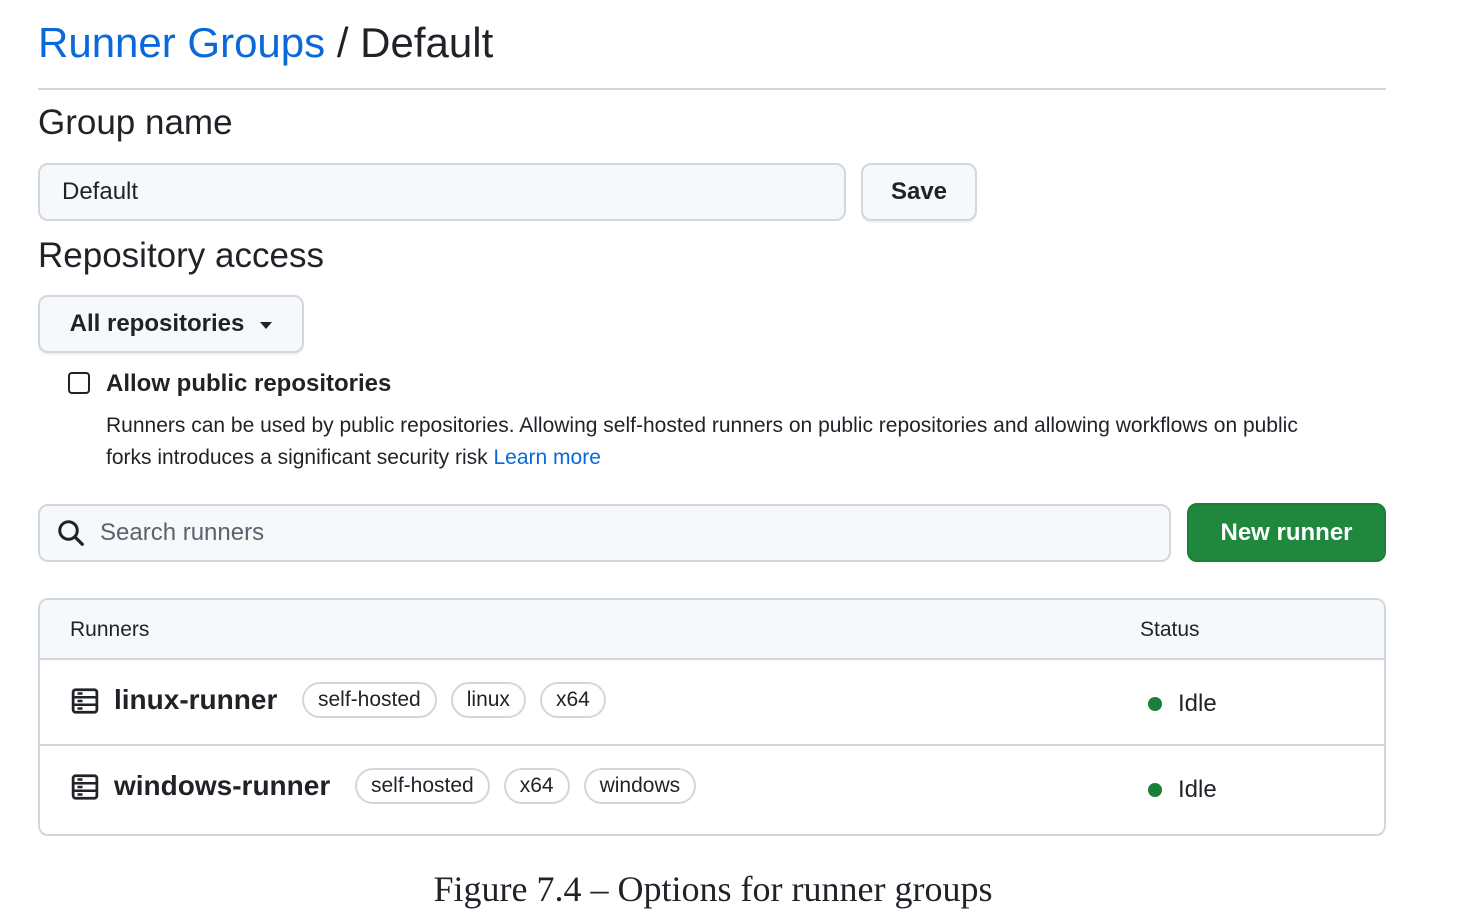 The width and height of the screenshot is (1470, 924). What do you see at coordinates (182, 532) in the screenshot?
I see `search-runners-placeholder: Search runners` at bounding box center [182, 532].